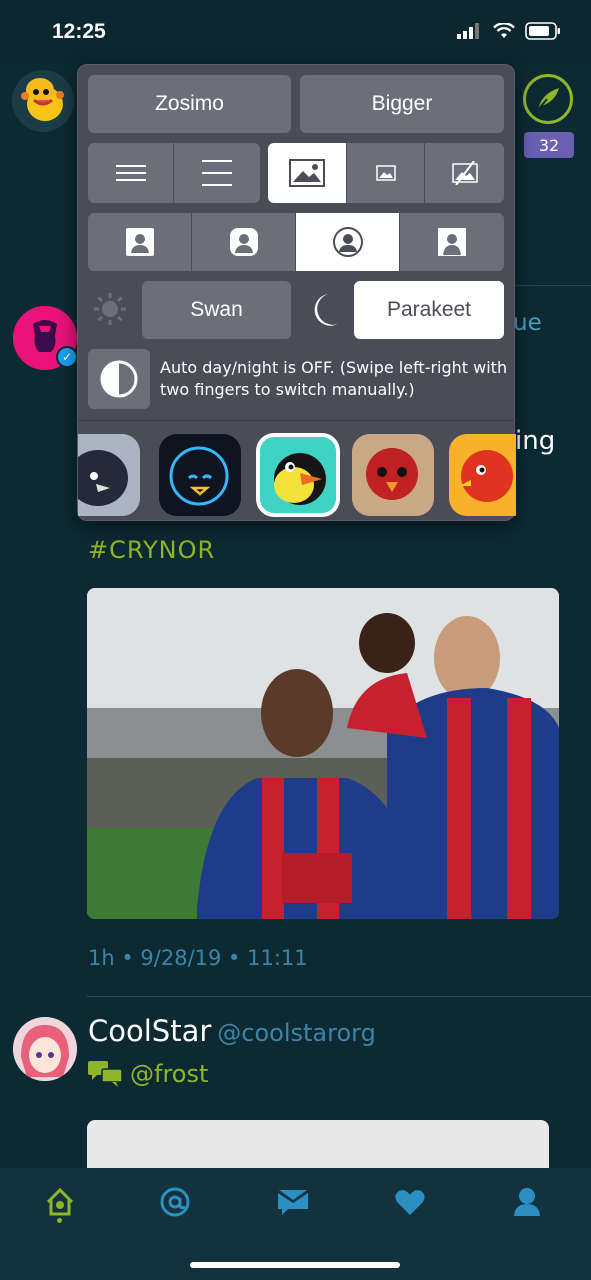 The height and width of the screenshot is (1280, 591). I want to click on reply-indicator: @frost, so click(148, 1074).